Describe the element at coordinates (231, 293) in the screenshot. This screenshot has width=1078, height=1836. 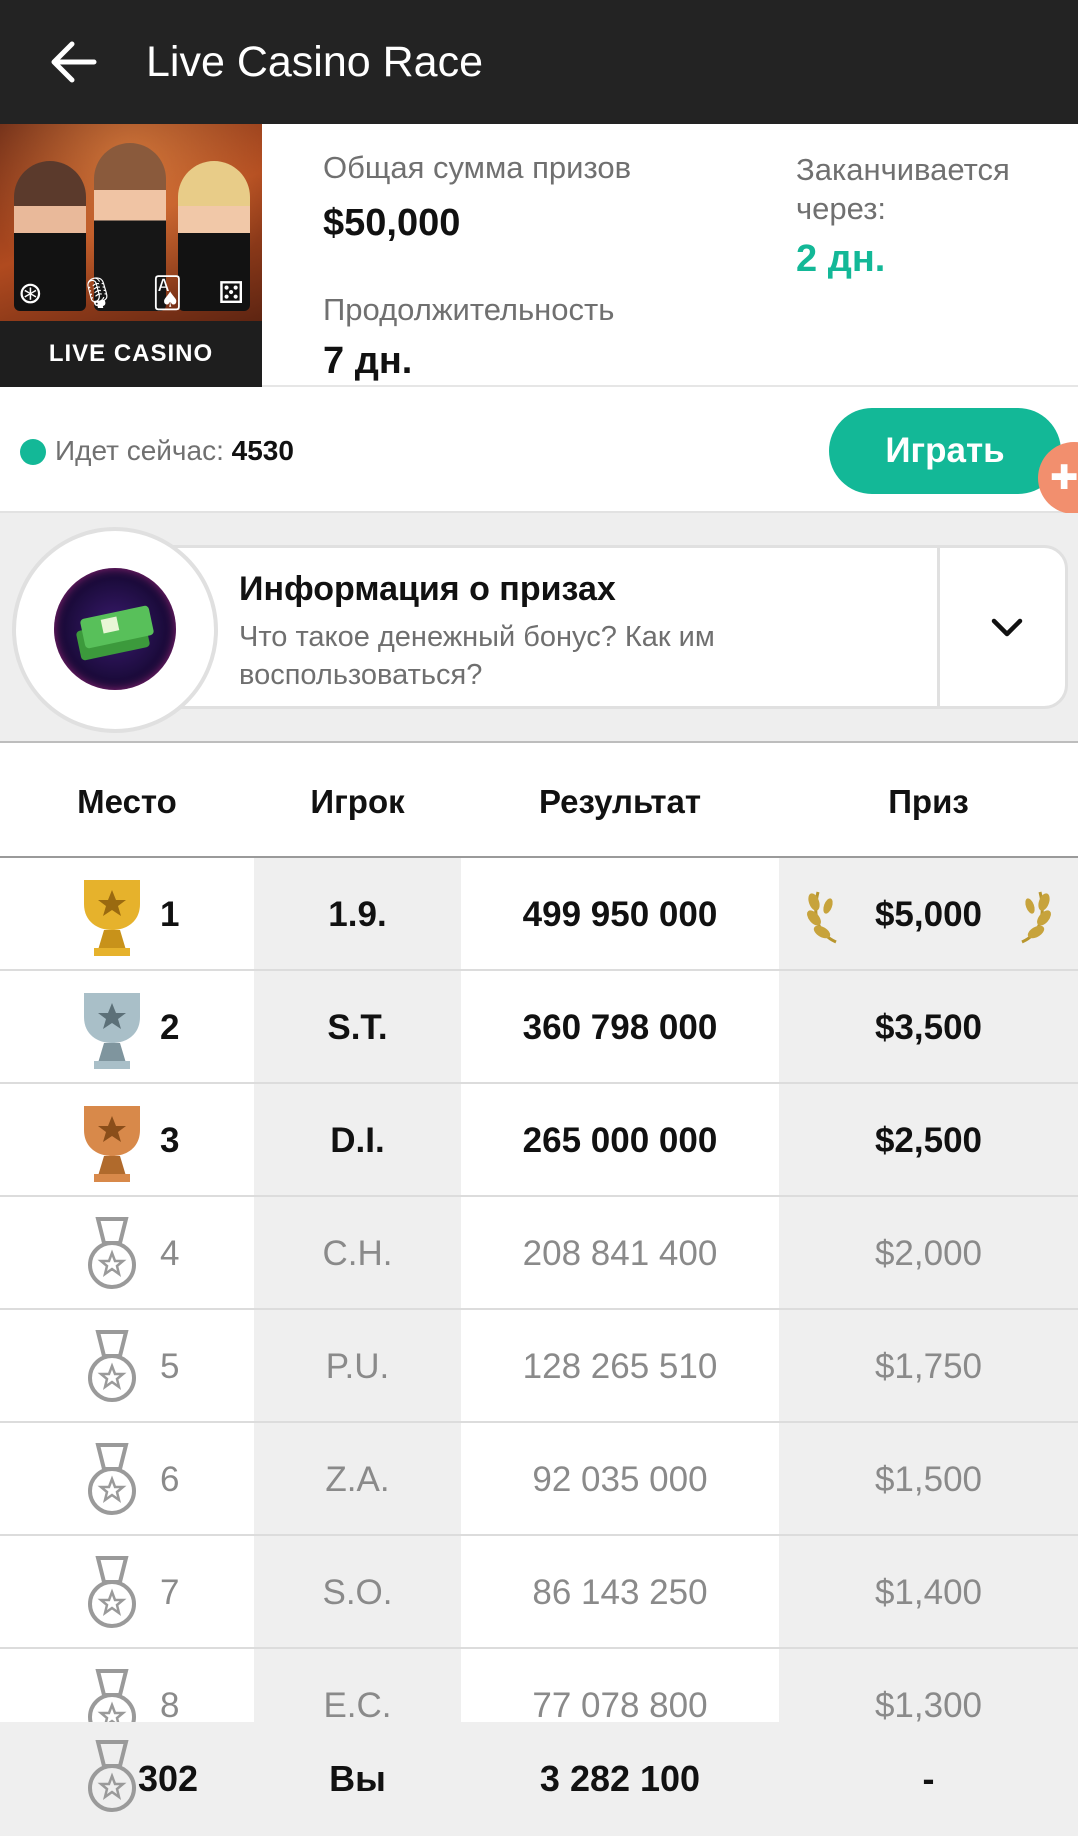
I see `dice-icon: ⚄` at that location.